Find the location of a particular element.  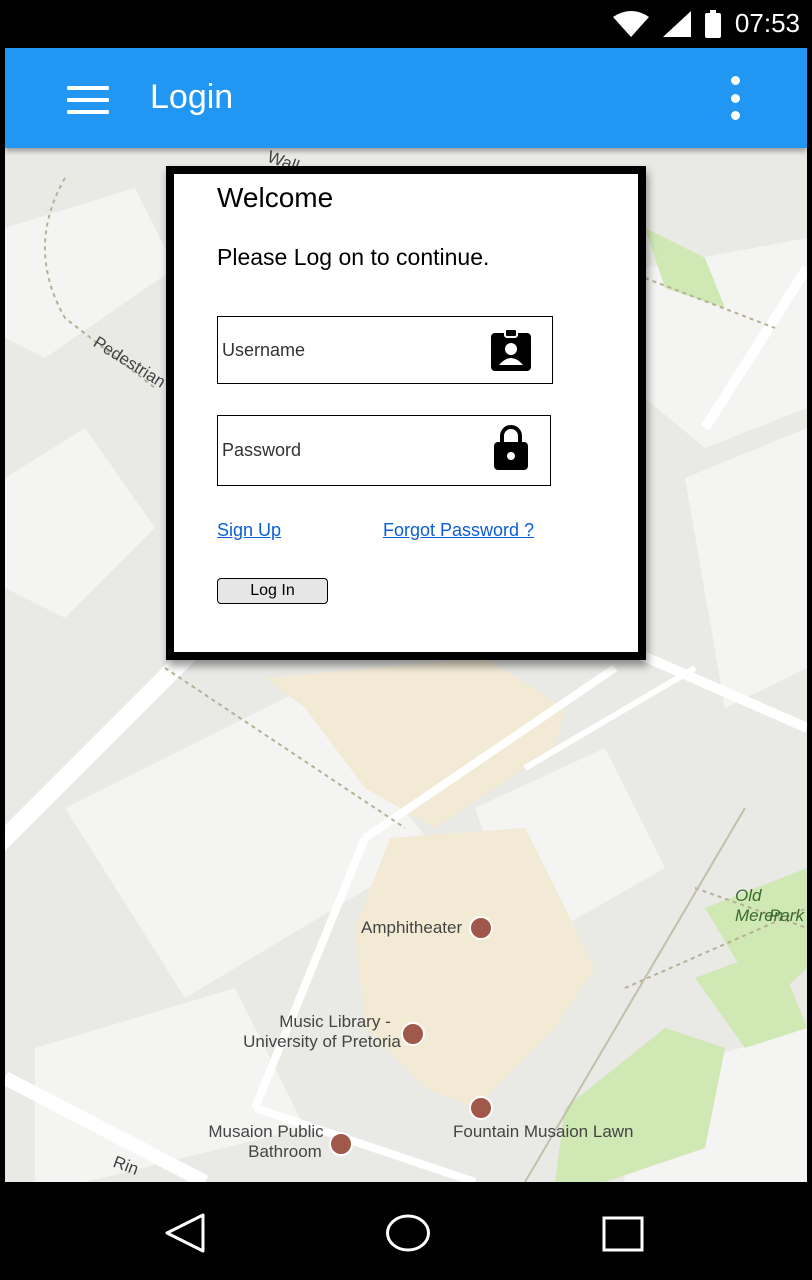

app-bar: Login is located at coordinates (406, 98).